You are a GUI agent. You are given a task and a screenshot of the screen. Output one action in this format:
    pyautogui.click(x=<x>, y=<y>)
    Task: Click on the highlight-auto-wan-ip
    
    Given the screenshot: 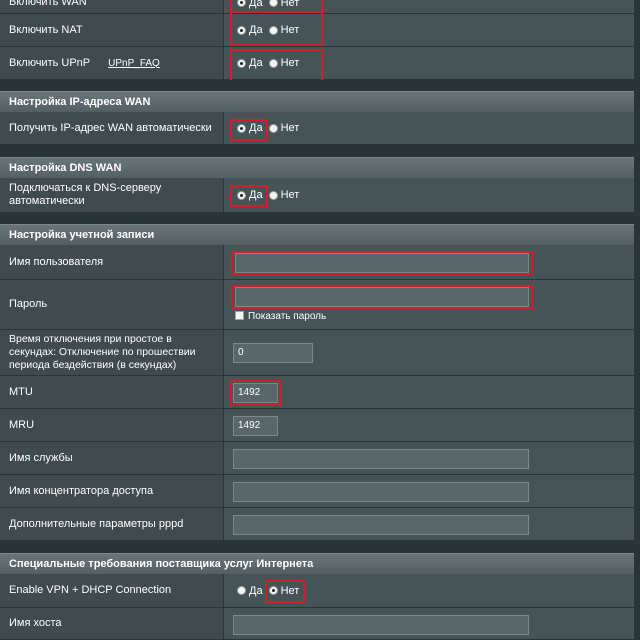 What is the action you would take?
    pyautogui.click(x=249, y=130)
    